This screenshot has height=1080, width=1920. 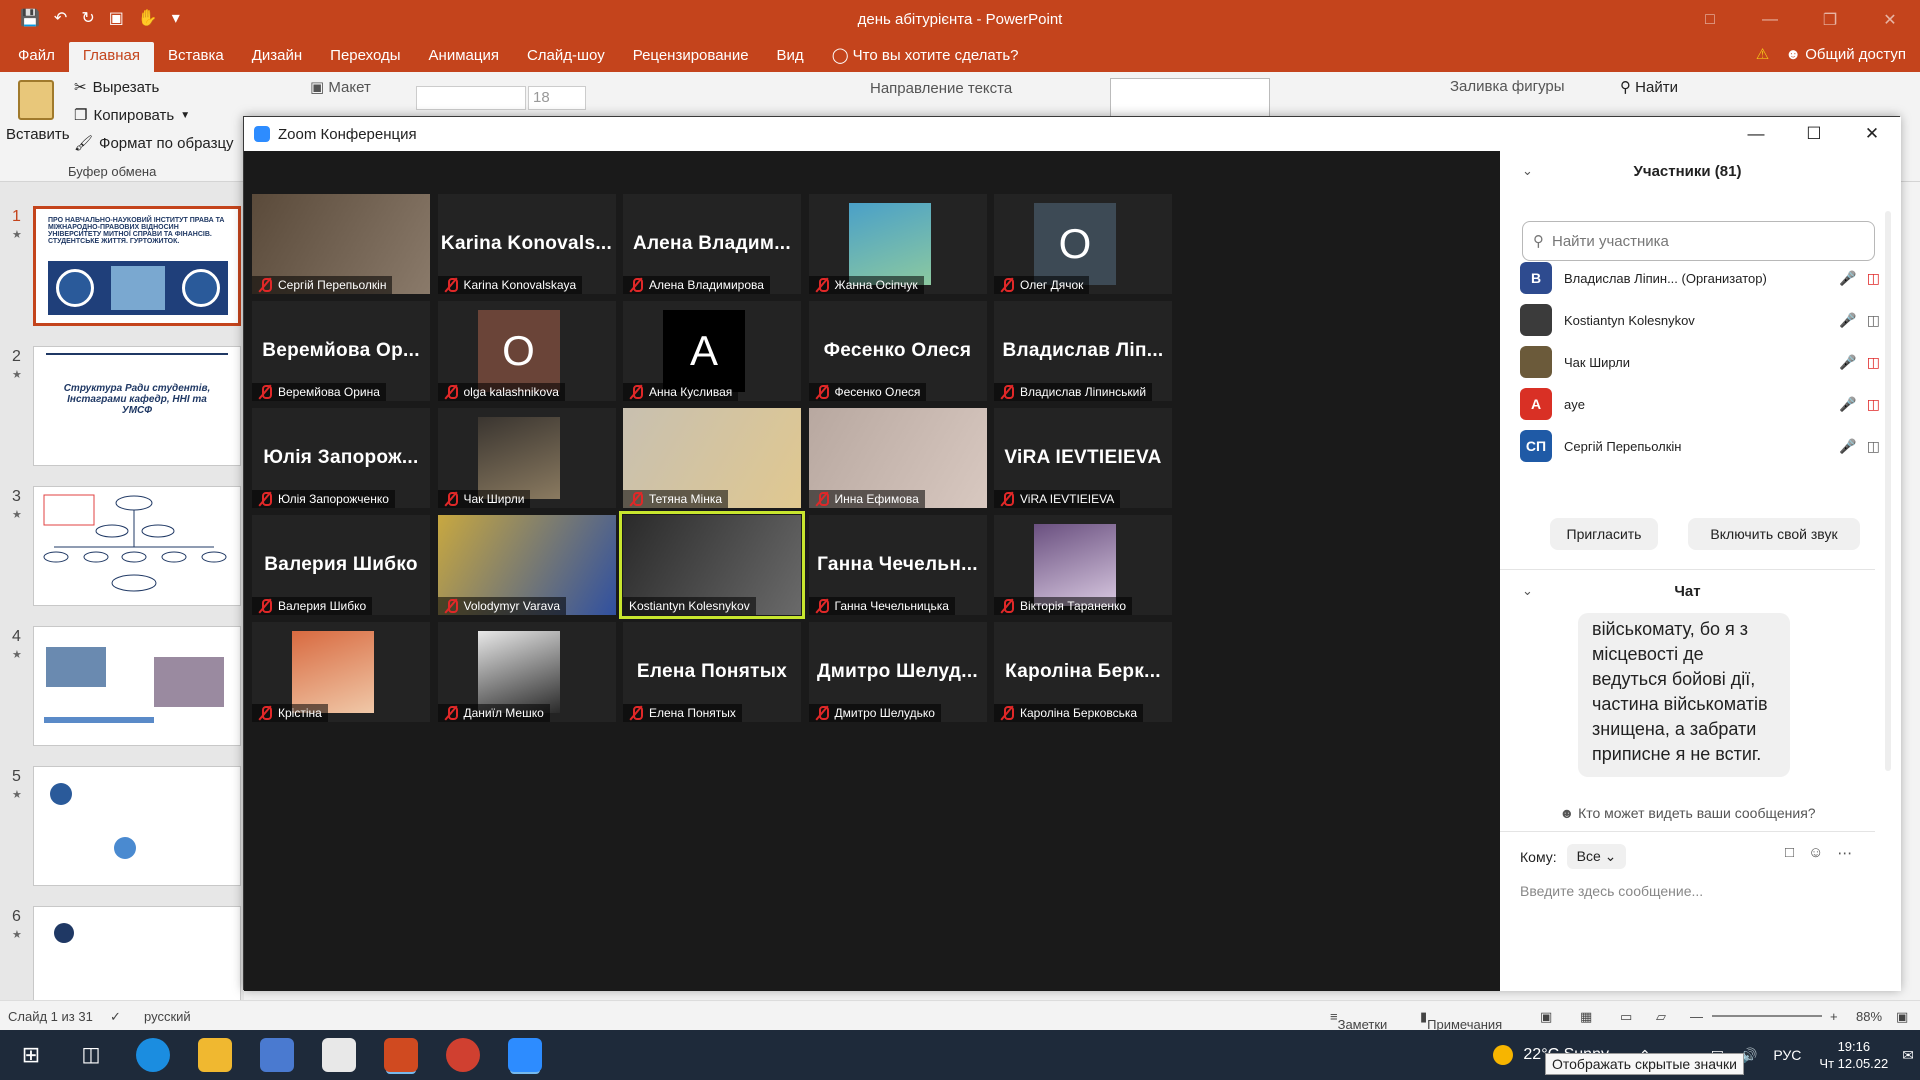 What do you see at coordinates (340, 87) in the screenshot?
I see `layout-button: ▣ Макет` at bounding box center [340, 87].